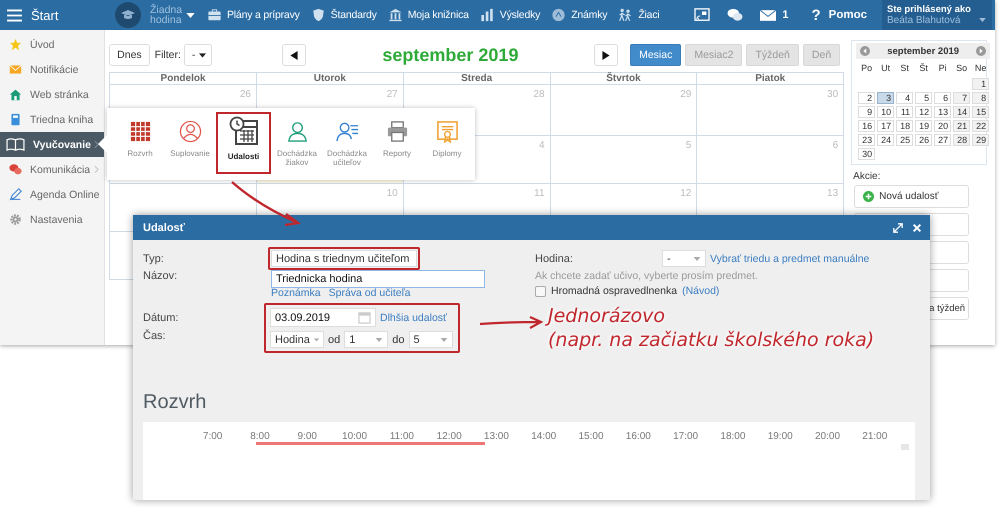  I want to click on module-item: Suplovanie, so click(190, 142).